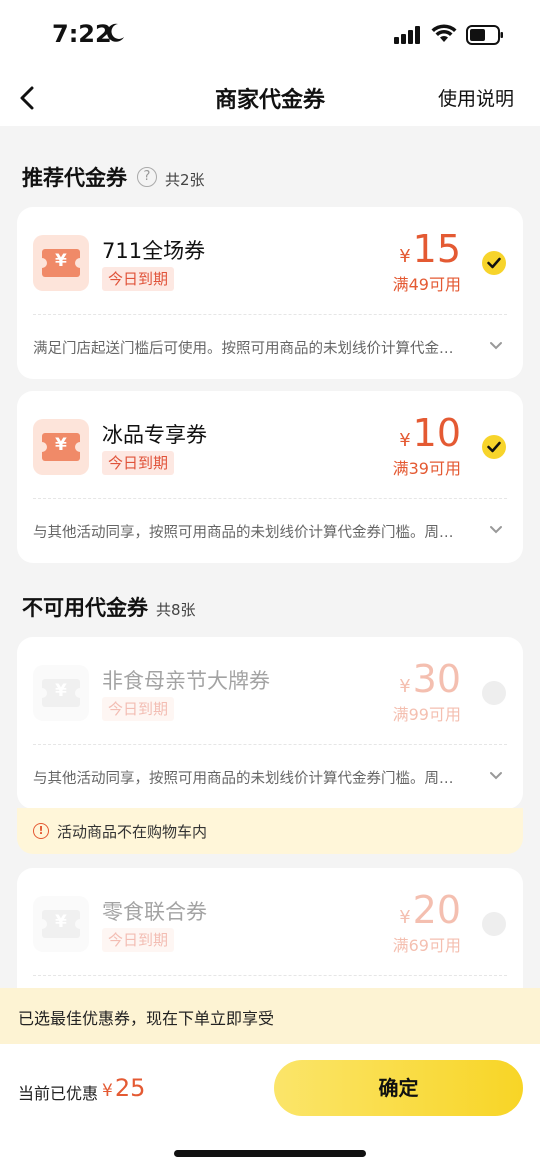  Describe the element at coordinates (476, 97) in the screenshot. I see `usage-instructions-link: 使用说明` at that location.